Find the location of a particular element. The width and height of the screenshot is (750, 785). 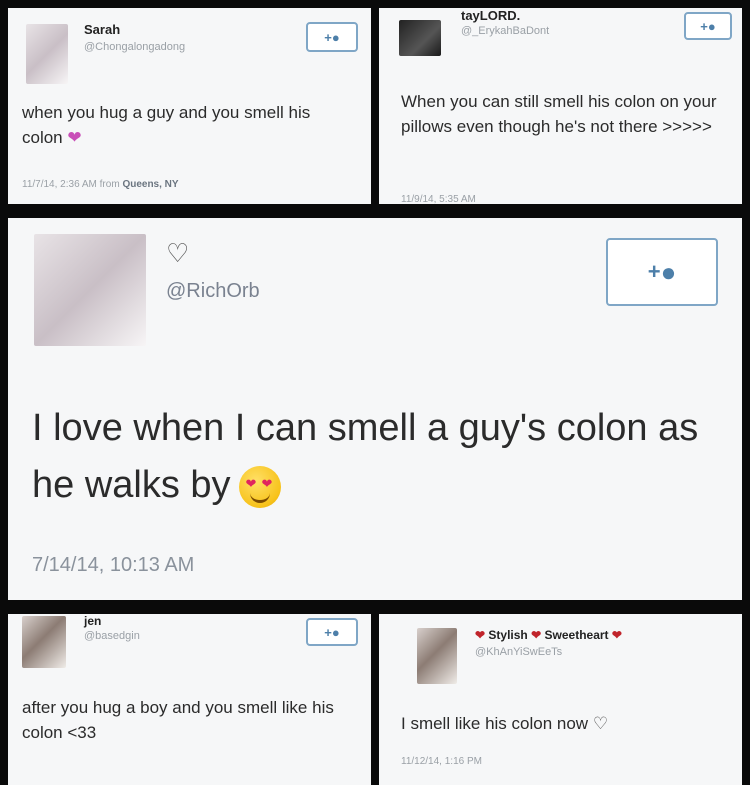

like-heart-icon: ♡ is located at coordinates (177, 253).